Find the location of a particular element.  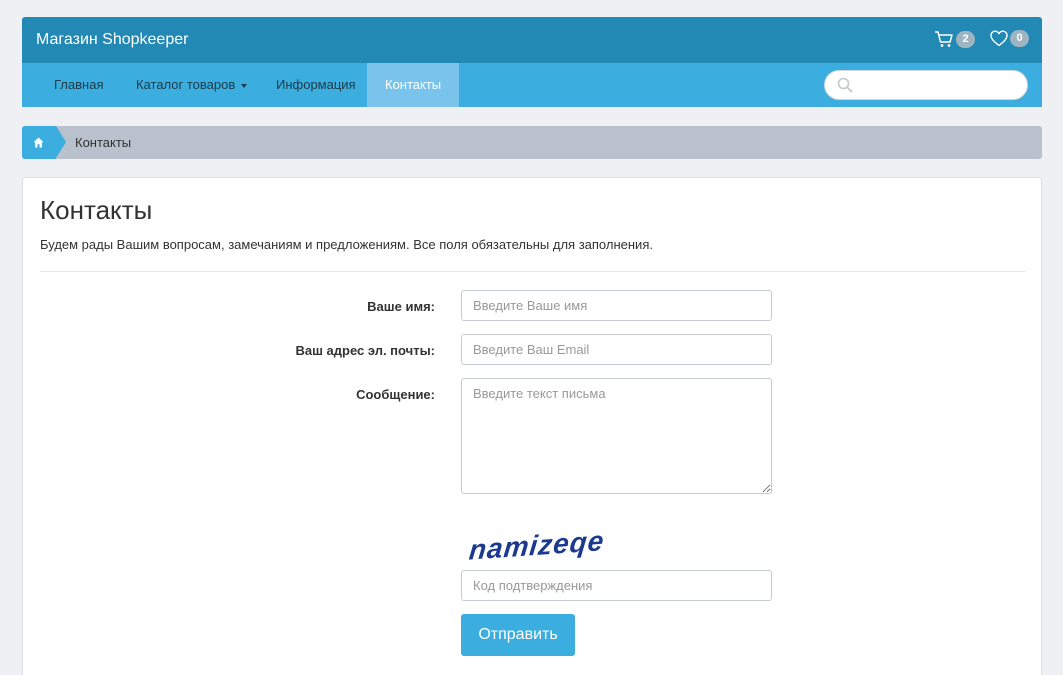

divider is located at coordinates (533, 271).